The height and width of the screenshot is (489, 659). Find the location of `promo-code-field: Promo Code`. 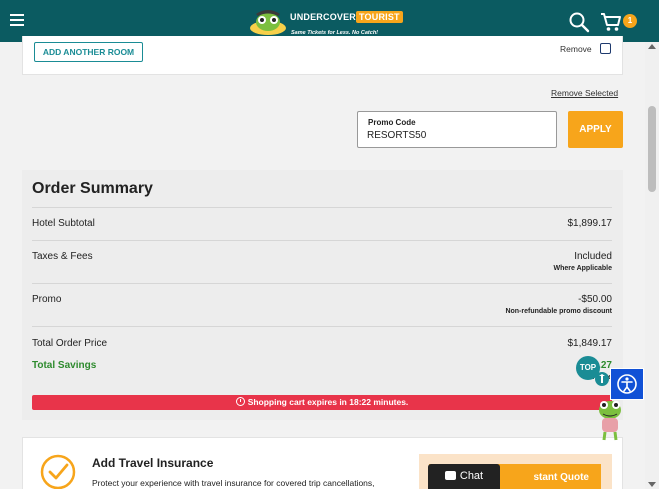

promo-code-field: Promo Code is located at coordinates (457, 129).